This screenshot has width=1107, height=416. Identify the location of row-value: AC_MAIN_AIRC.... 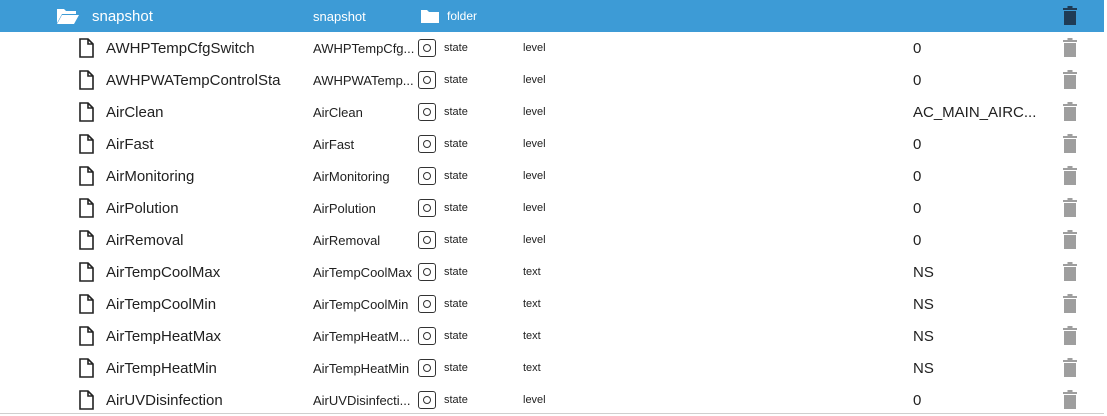
(975, 112).